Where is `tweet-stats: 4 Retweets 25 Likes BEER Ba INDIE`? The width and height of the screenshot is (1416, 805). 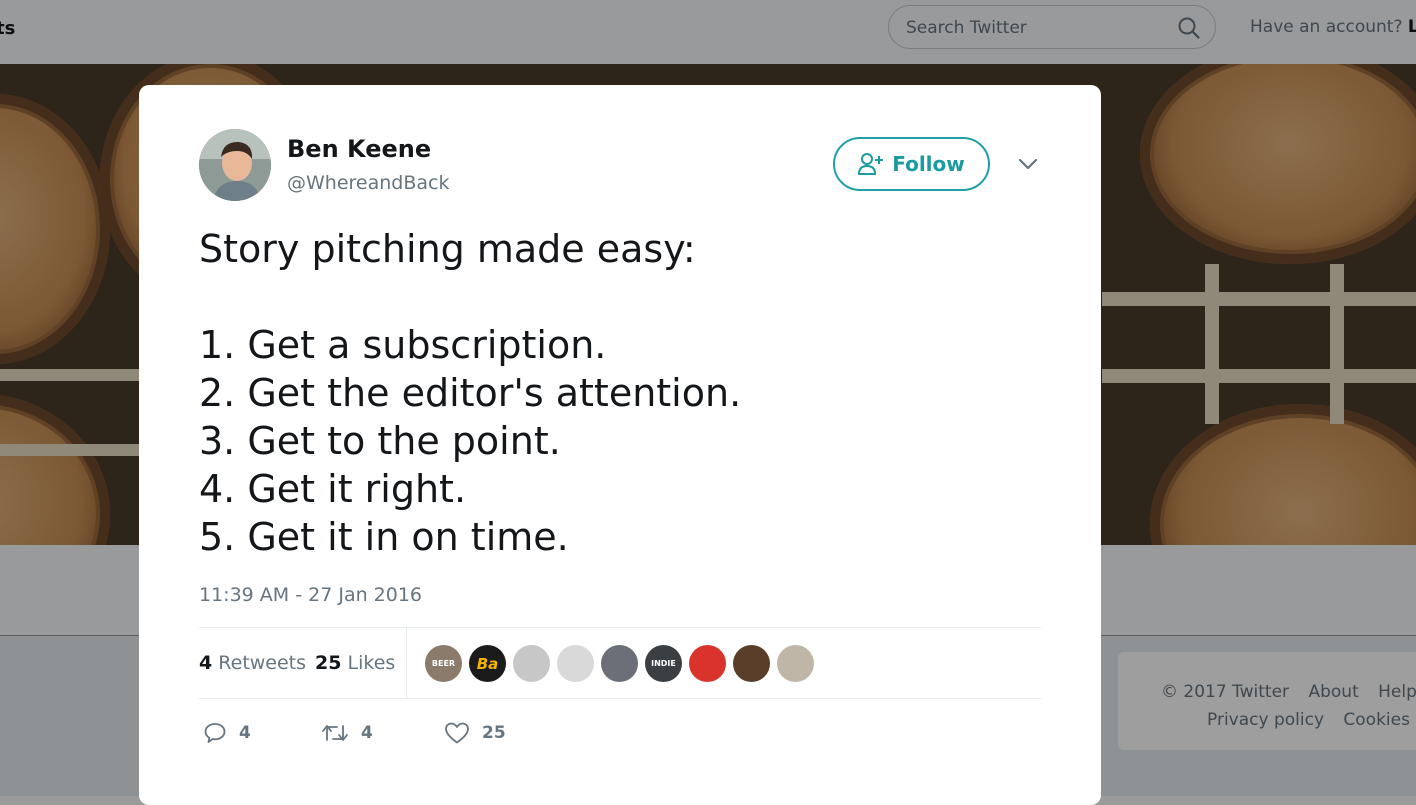 tweet-stats: 4 Retweets 25 Likes BEER Ba INDIE is located at coordinates (620, 663).